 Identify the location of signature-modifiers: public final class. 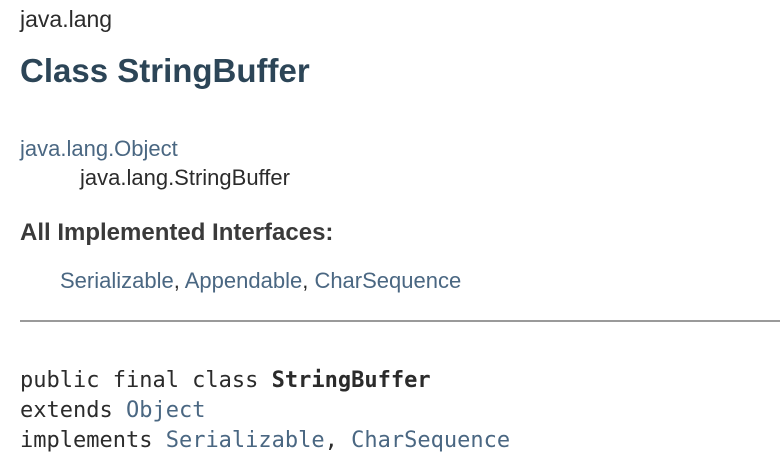
(146, 380).